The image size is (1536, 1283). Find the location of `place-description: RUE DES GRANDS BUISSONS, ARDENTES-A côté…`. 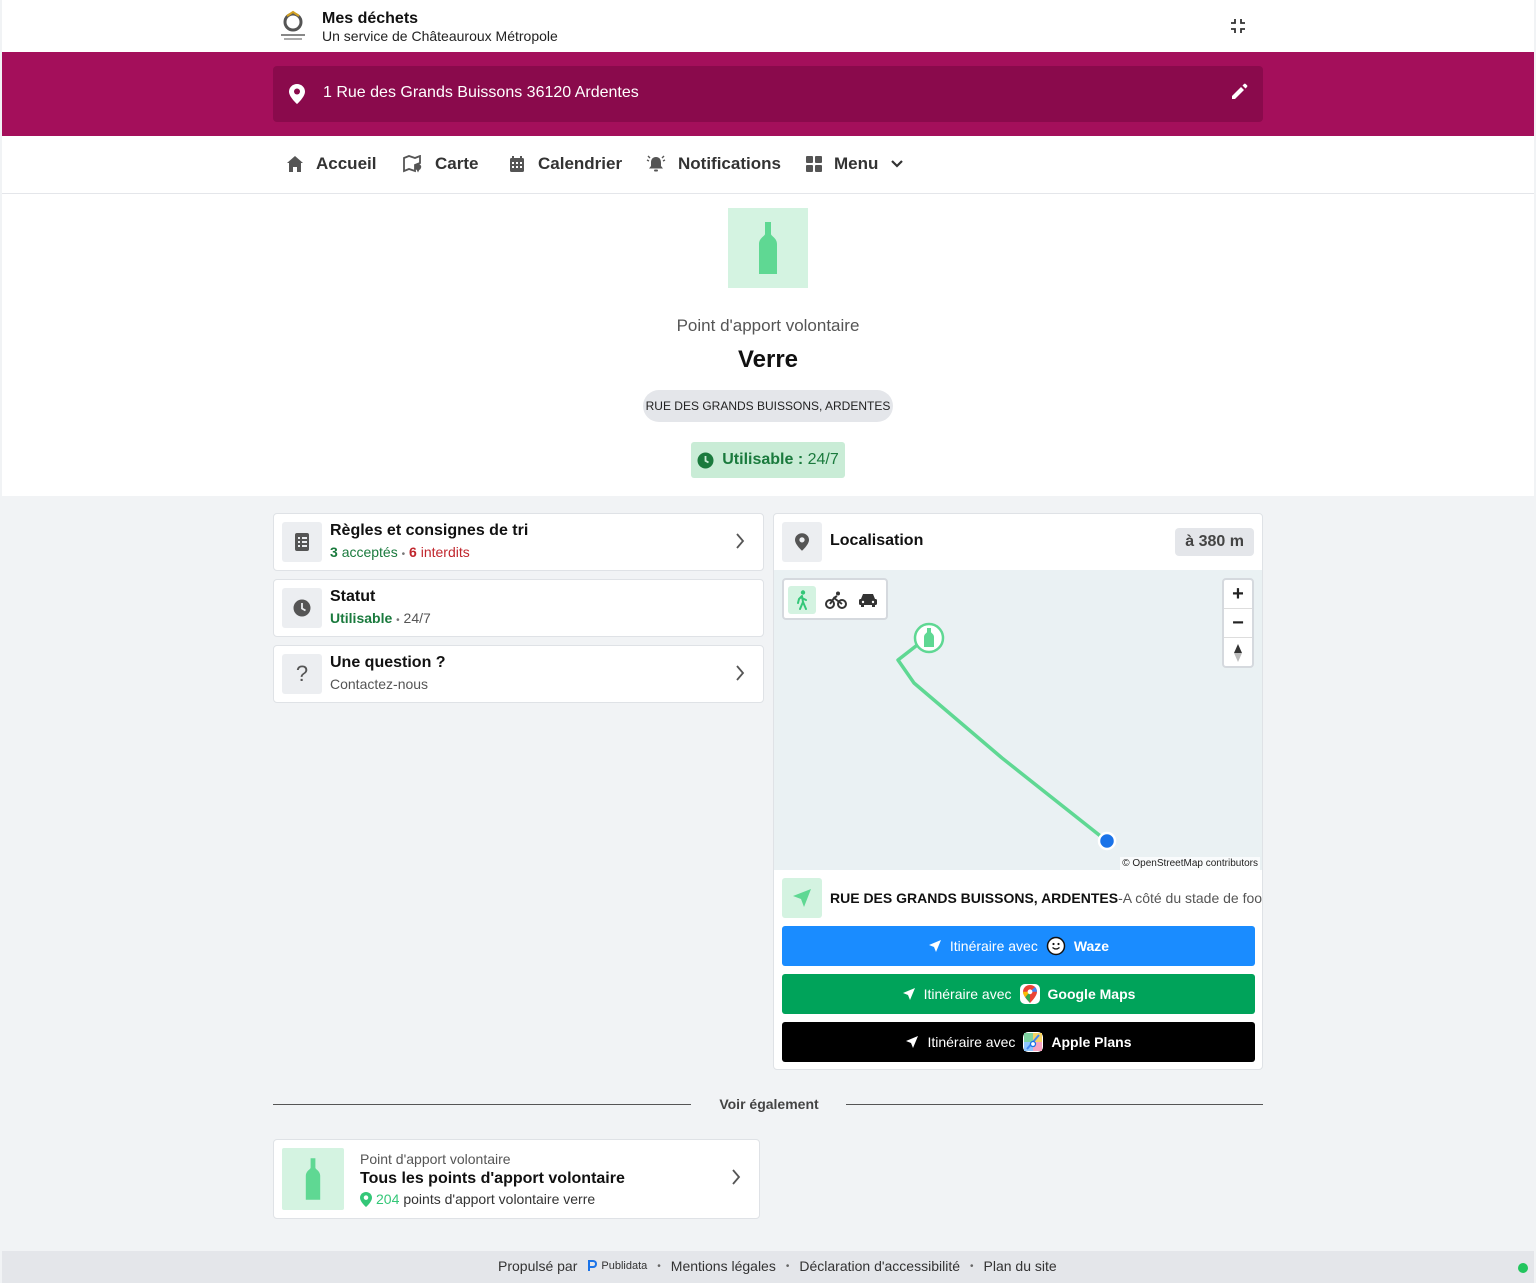

place-description: RUE DES GRANDS BUISSONS, ARDENTES-A côté… is located at coordinates (1046, 898).